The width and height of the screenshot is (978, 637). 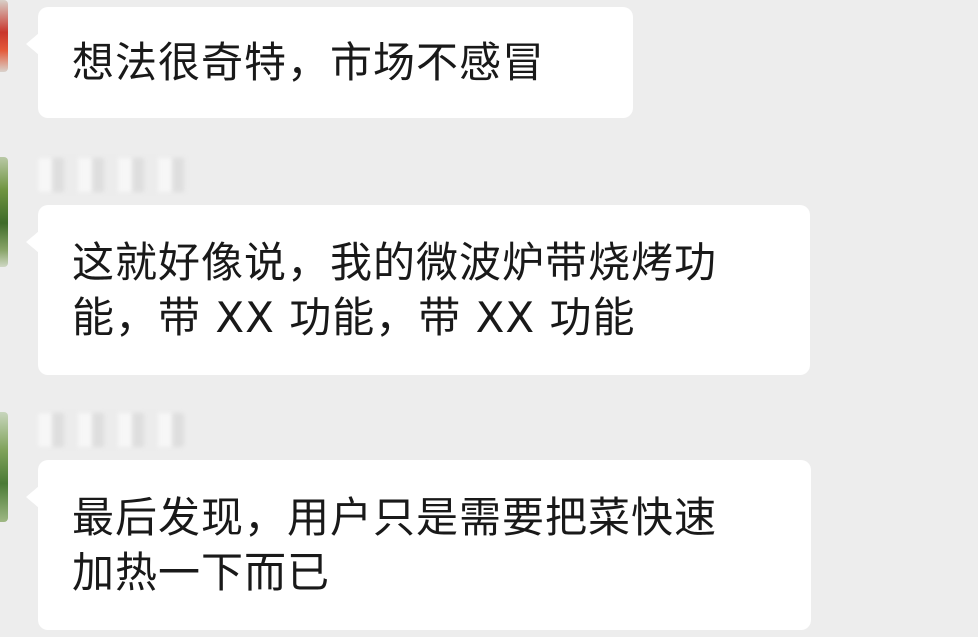 What do you see at coordinates (309, 62) in the screenshot?
I see `message-text: 想法很奇特，市场不感冒` at bounding box center [309, 62].